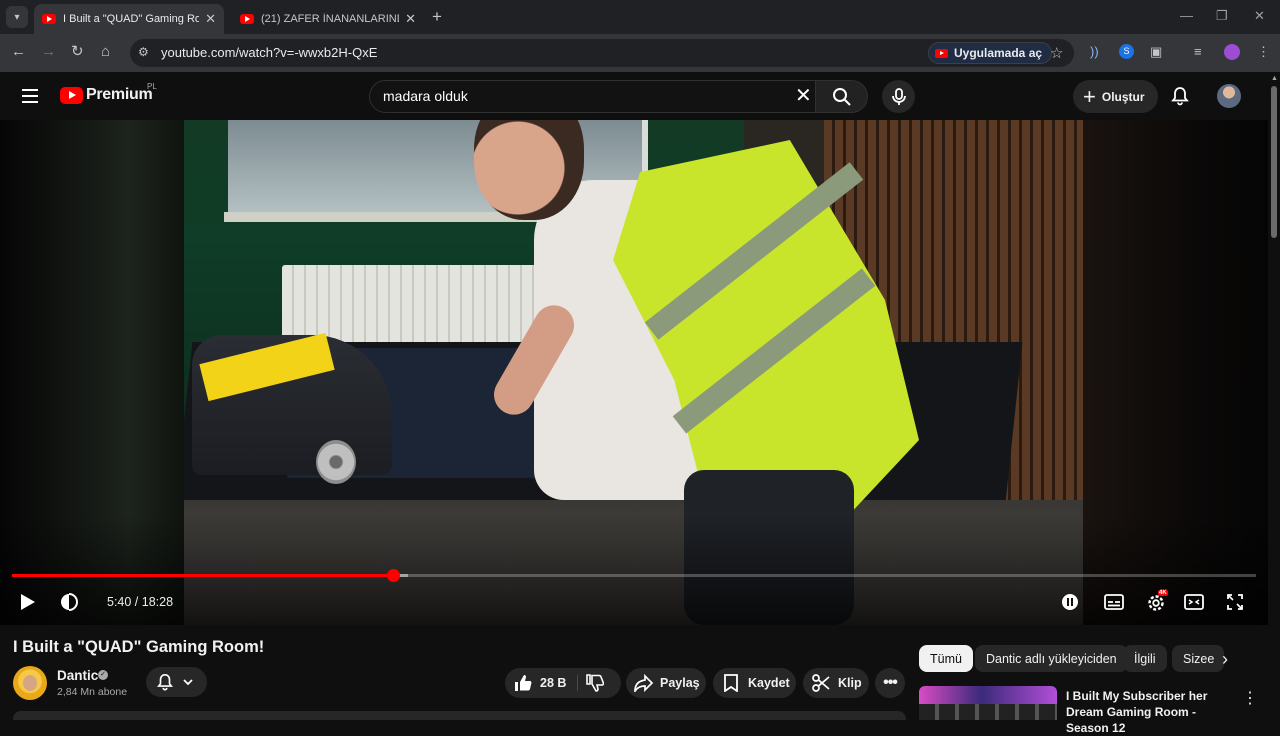  I want to click on voice-search-button, so click(898, 96).